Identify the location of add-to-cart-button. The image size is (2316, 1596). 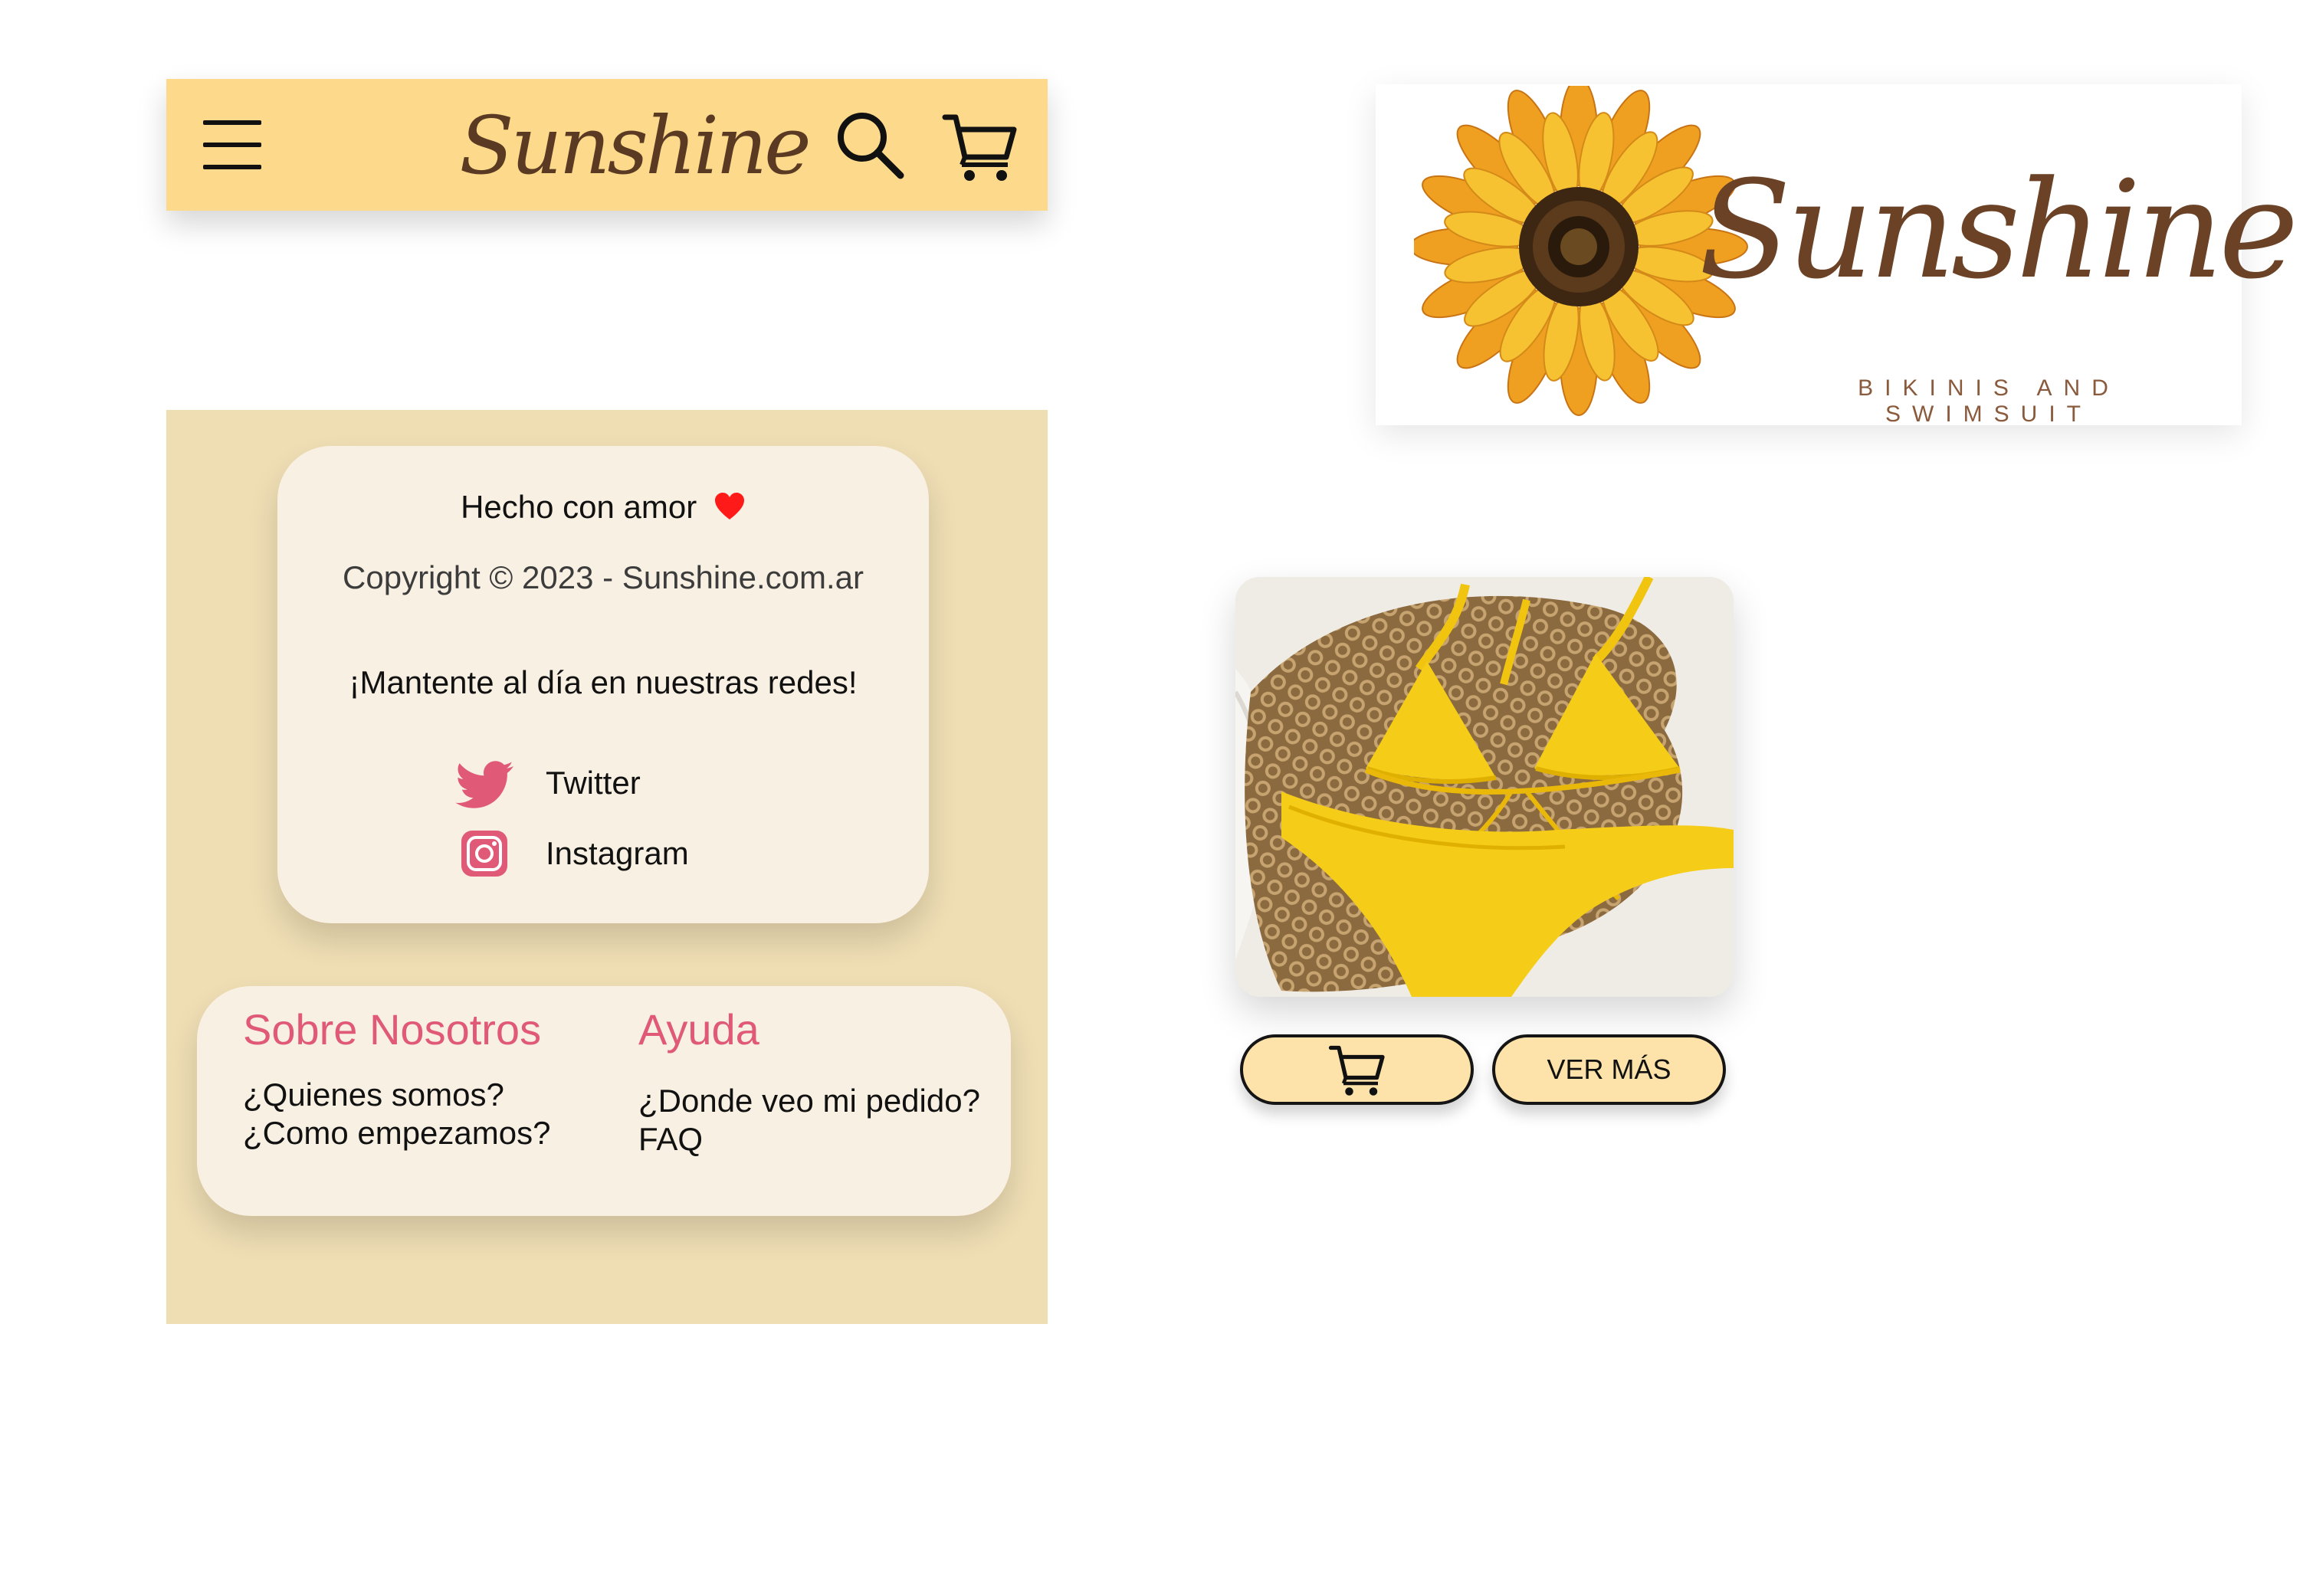
(1357, 1070).